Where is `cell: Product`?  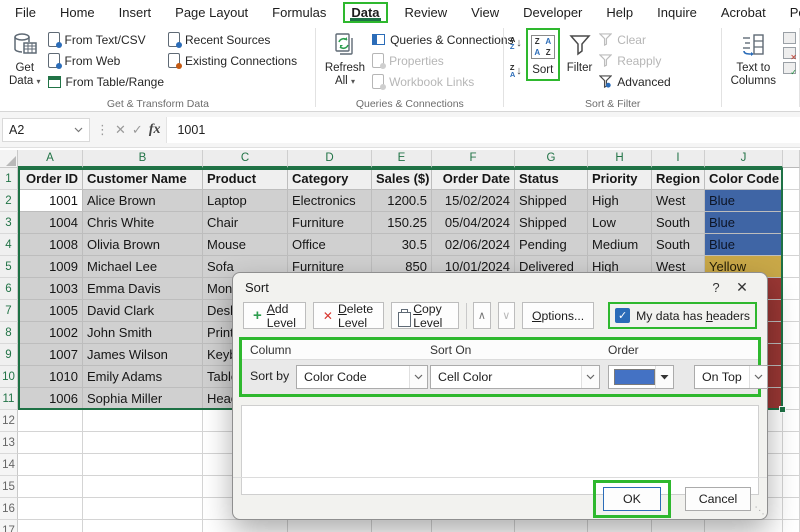 cell: Product is located at coordinates (245, 179).